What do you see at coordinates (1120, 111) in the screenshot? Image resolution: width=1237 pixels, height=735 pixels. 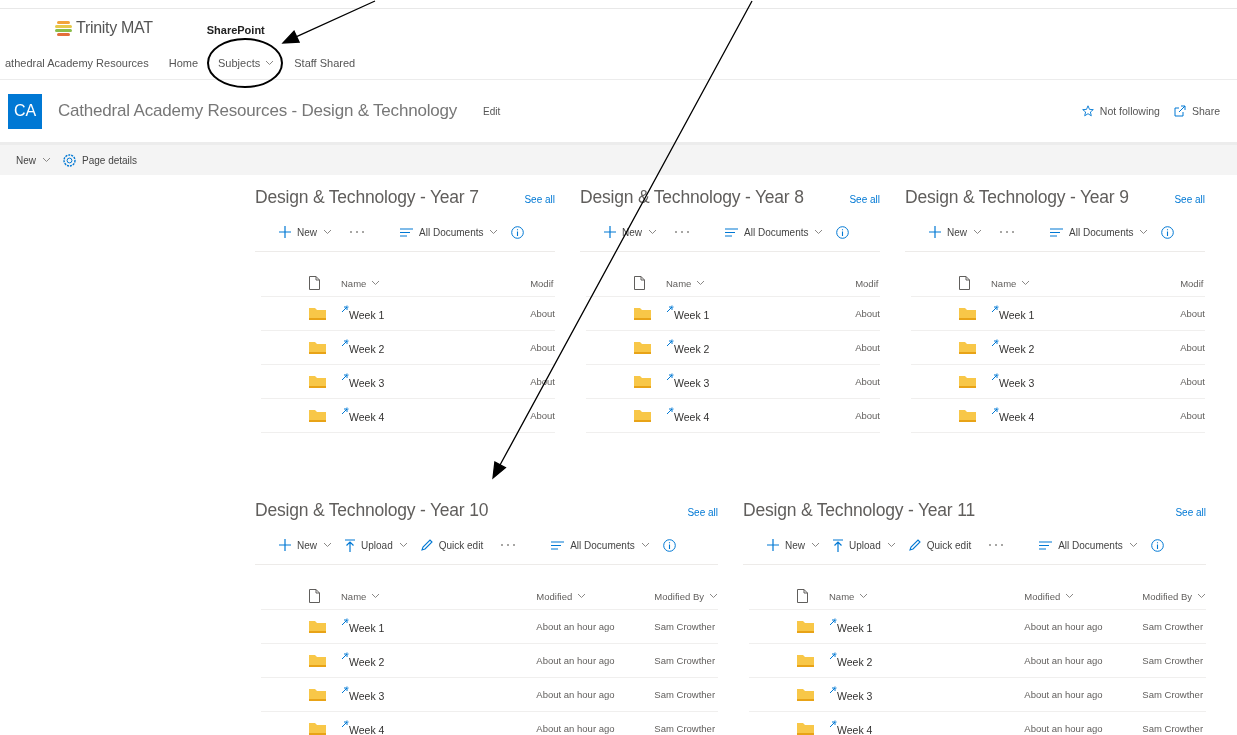 I see `follow-button: Not following` at bounding box center [1120, 111].